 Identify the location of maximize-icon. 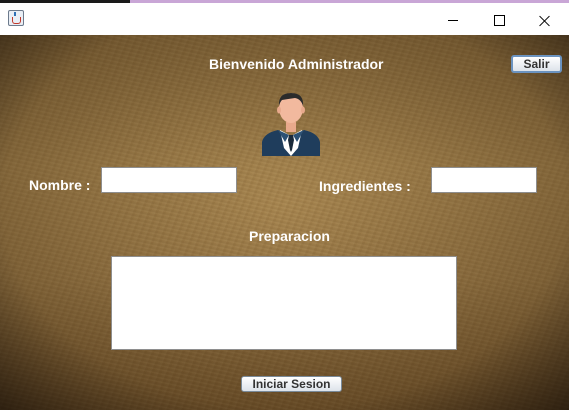
(499, 20).